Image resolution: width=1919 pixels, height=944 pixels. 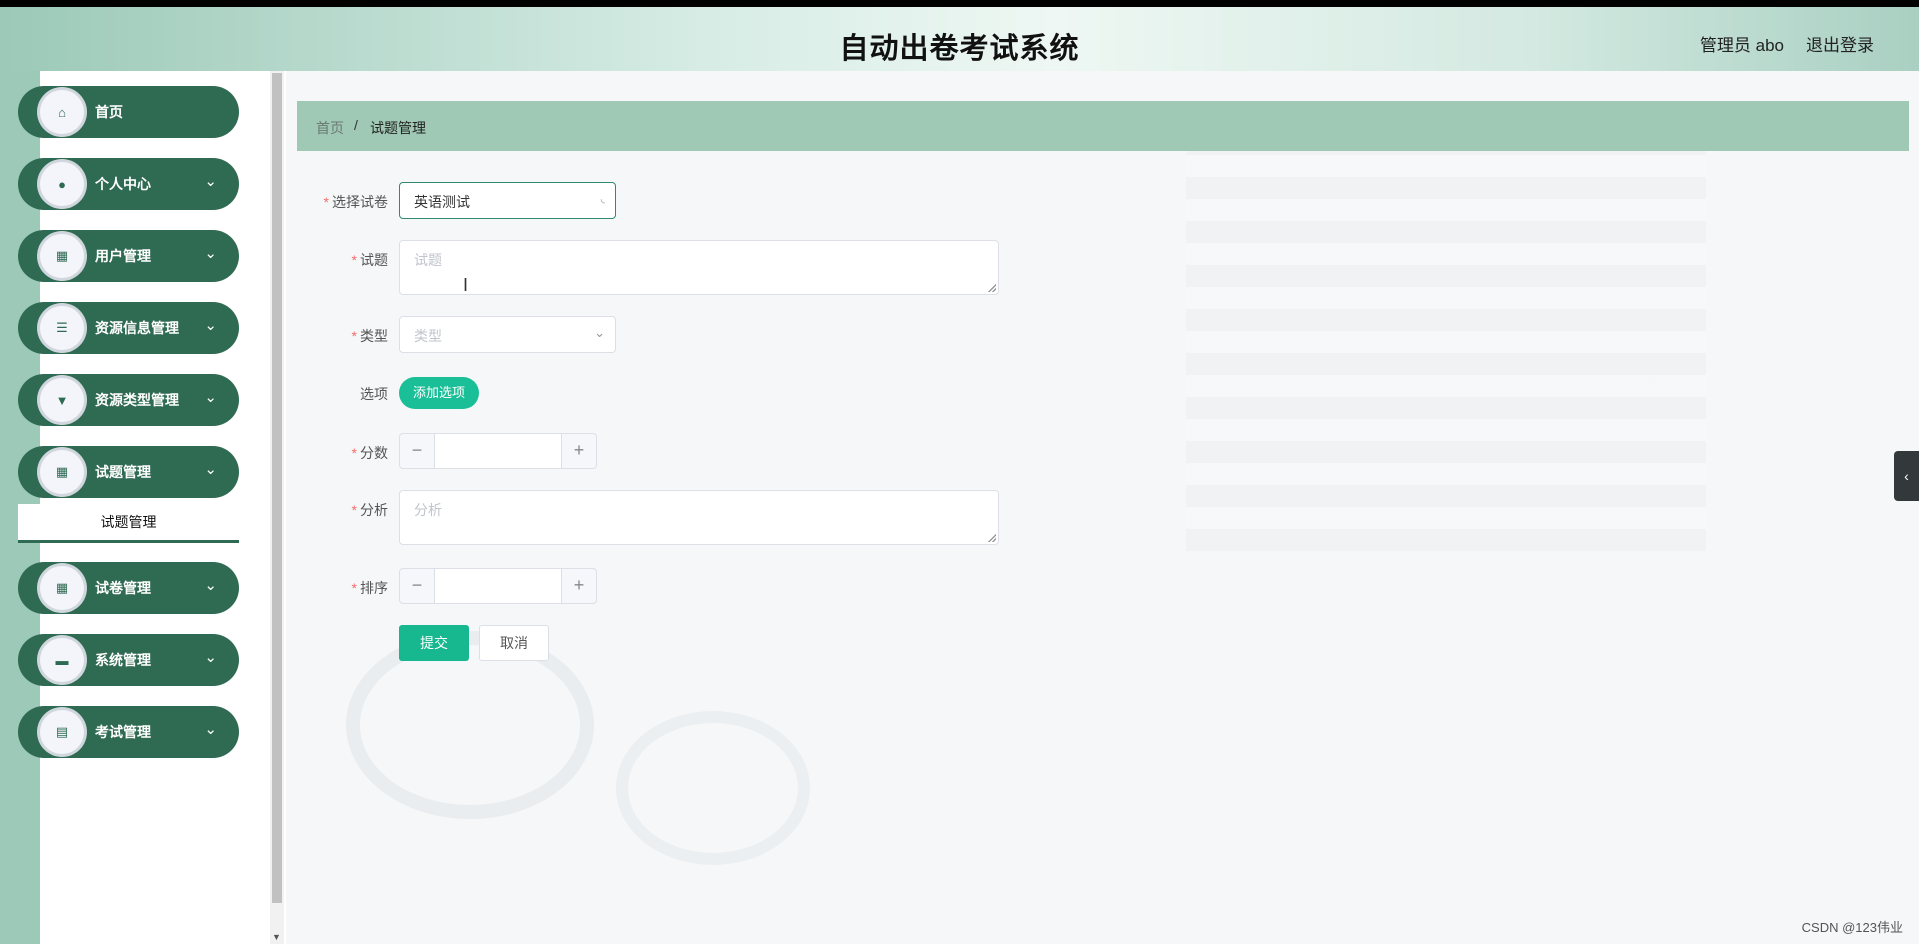 I want to click on type-placeholder: 类型, so click(x=428, y=336).